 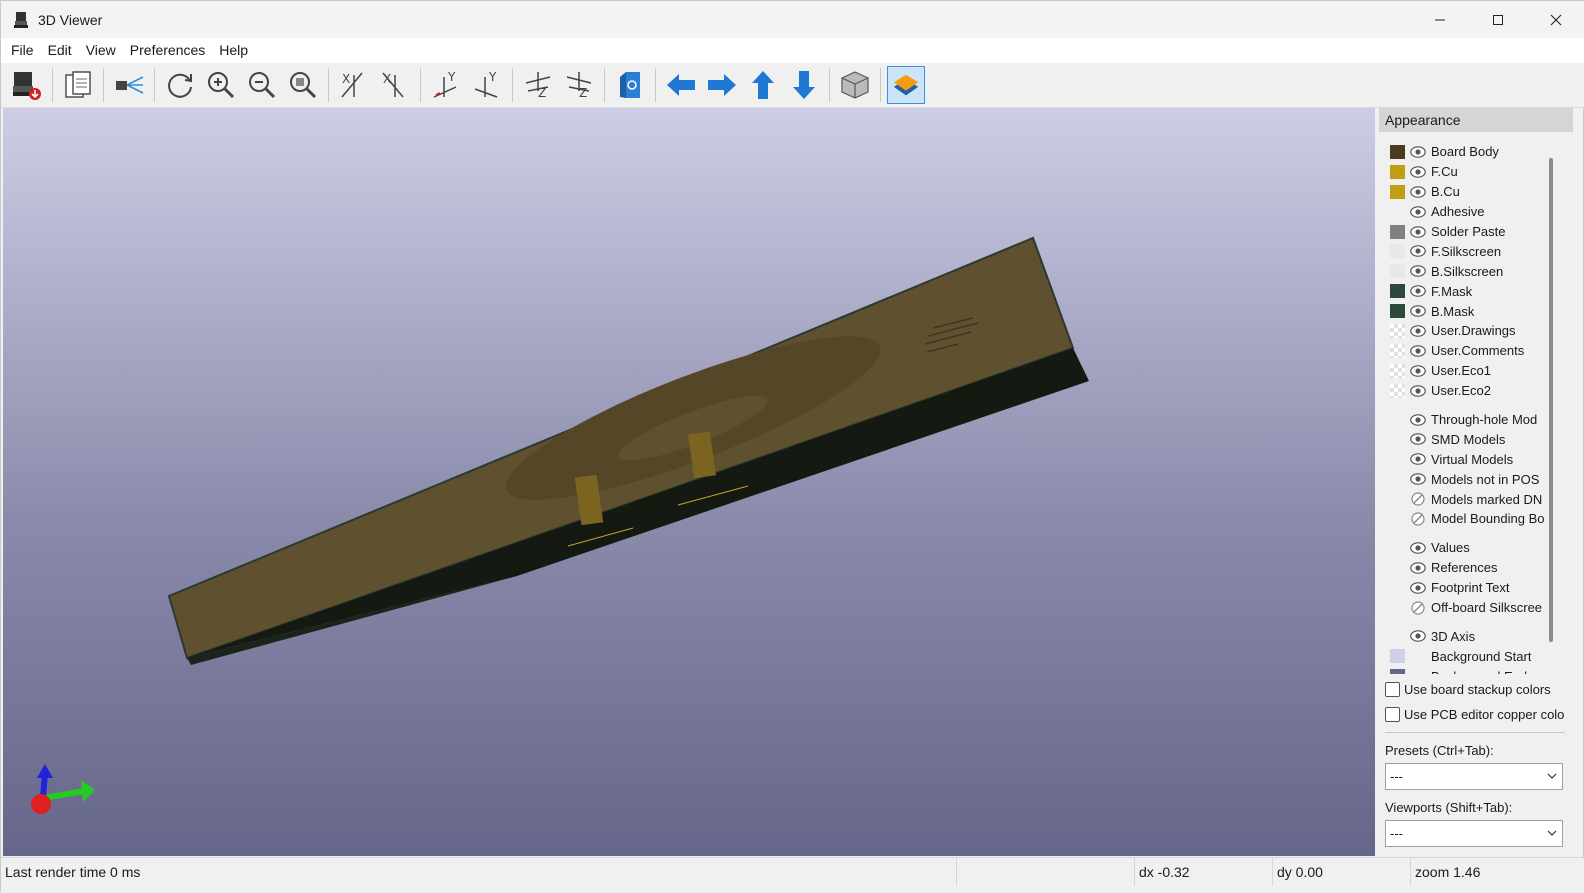 I want to click on menu-view: View, so click(x=101, y=50).